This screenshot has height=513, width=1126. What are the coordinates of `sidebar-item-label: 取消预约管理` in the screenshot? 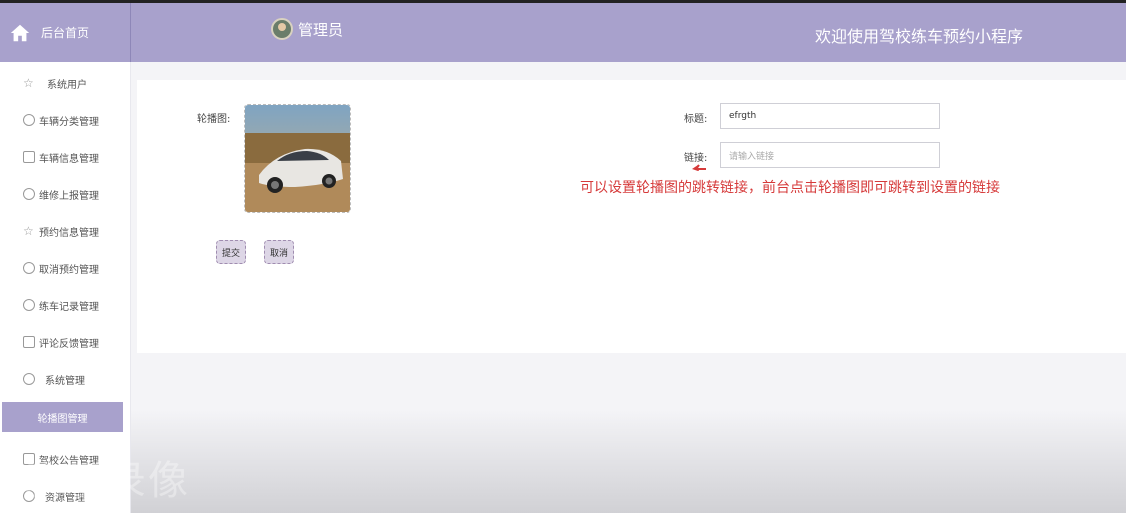 It's located at (69, 270).